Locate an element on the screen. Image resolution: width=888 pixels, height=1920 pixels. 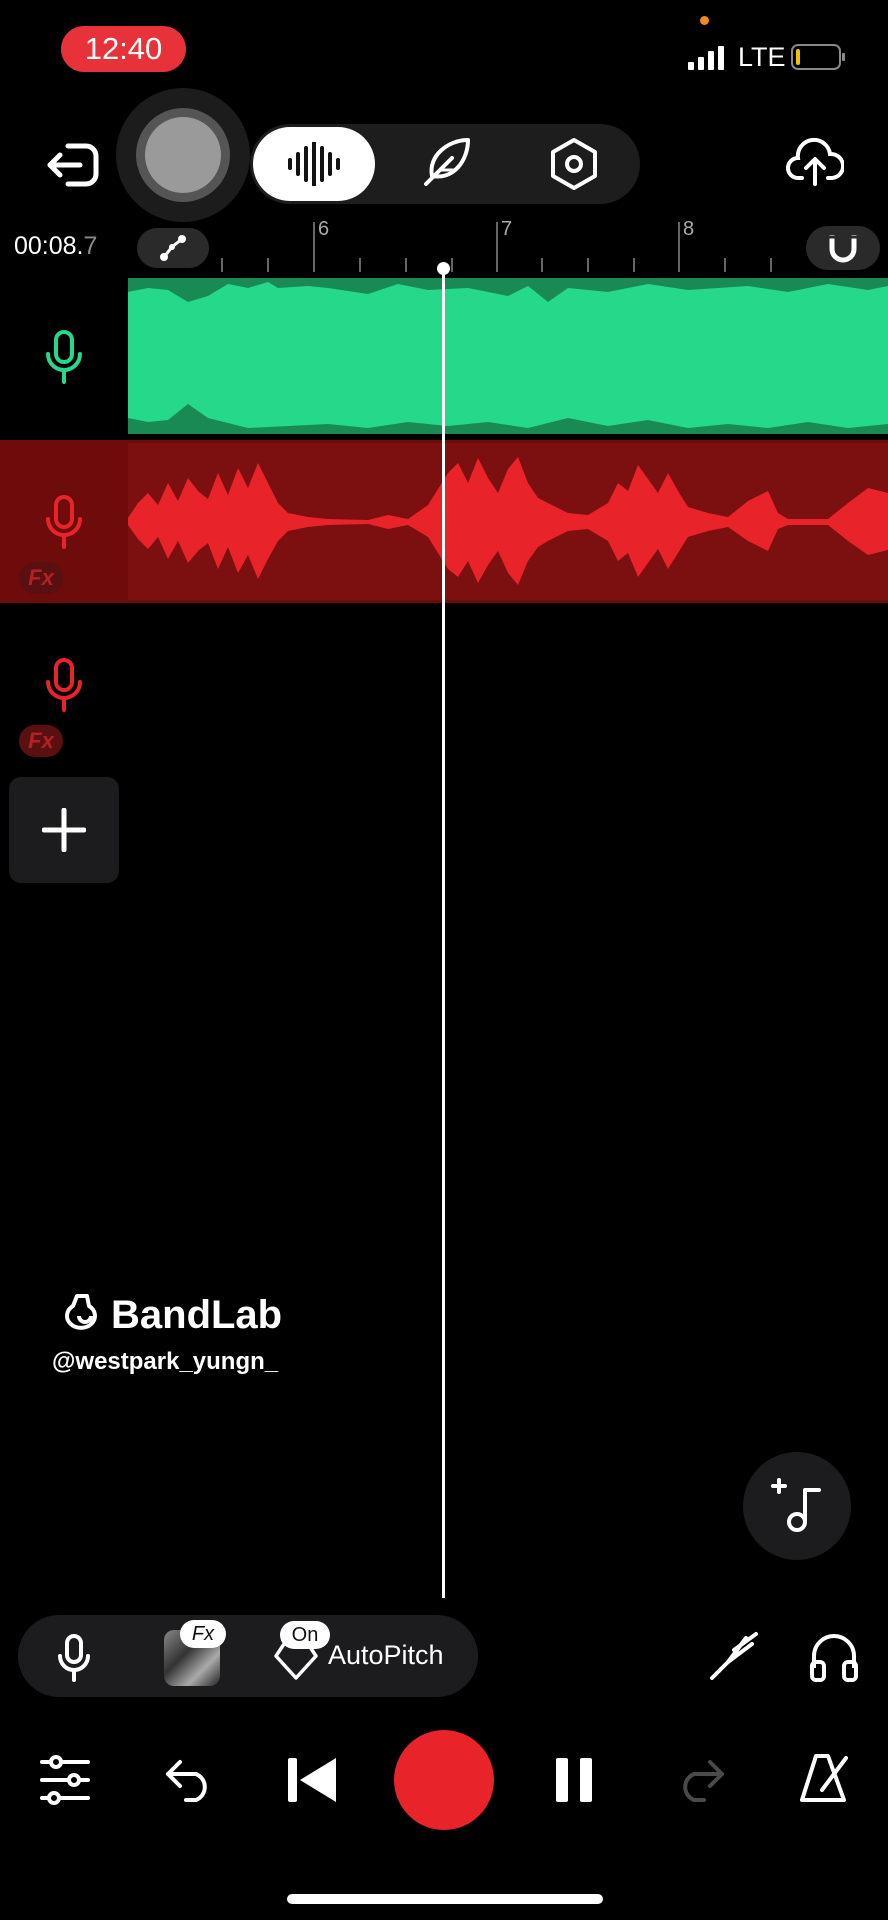
exit-icon is located at coordinates (74, 165).